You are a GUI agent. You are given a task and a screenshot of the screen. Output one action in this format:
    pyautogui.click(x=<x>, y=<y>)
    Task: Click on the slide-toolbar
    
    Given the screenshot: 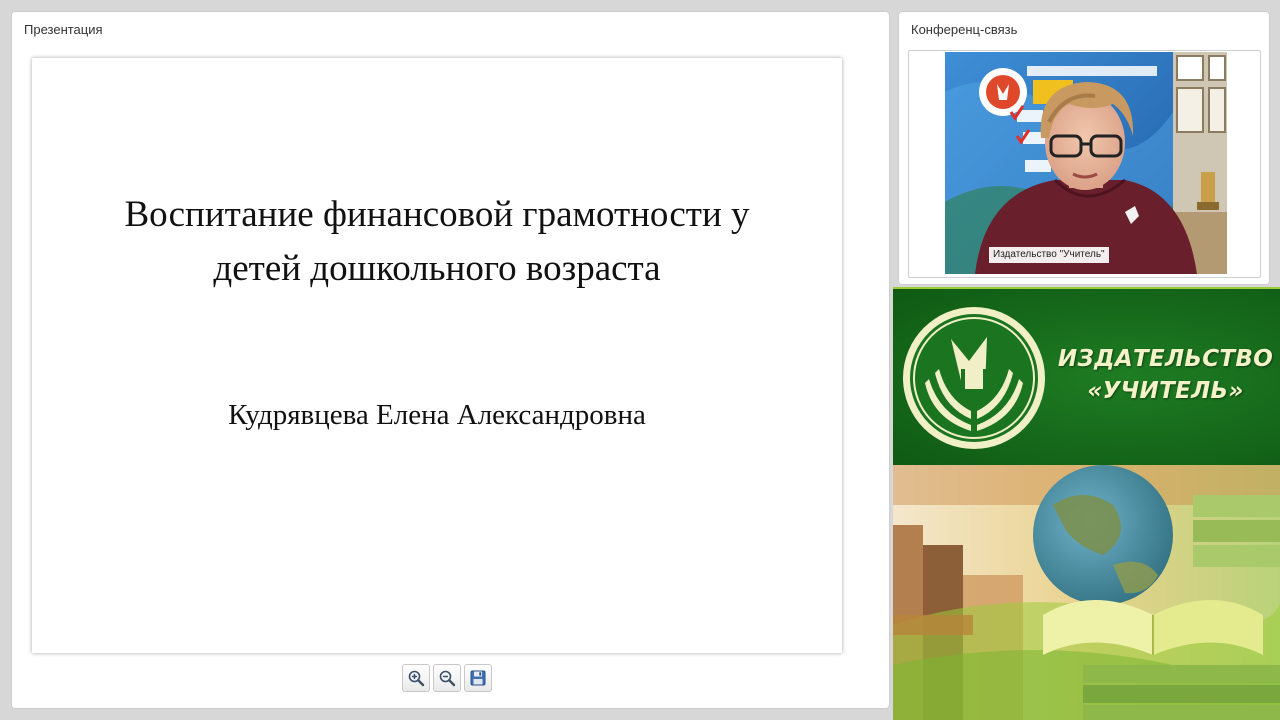 What is the action you would take?
    pyautogui.click(x=447, y=679)
    